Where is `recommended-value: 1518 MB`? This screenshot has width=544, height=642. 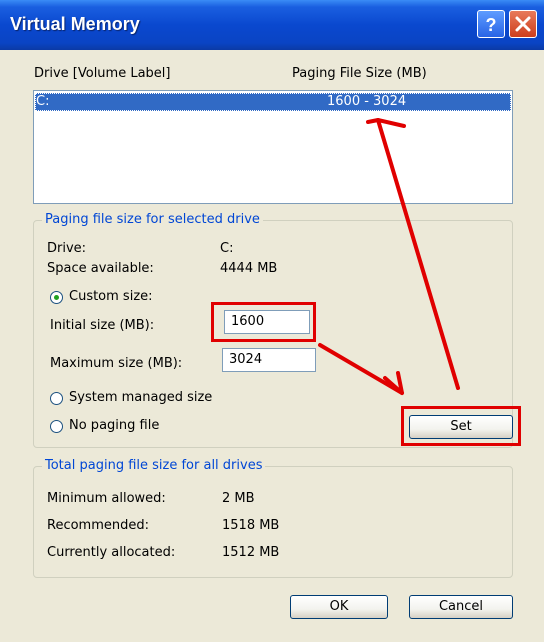 recommended-value: 1518 MB is located at coordinates (251, 525).